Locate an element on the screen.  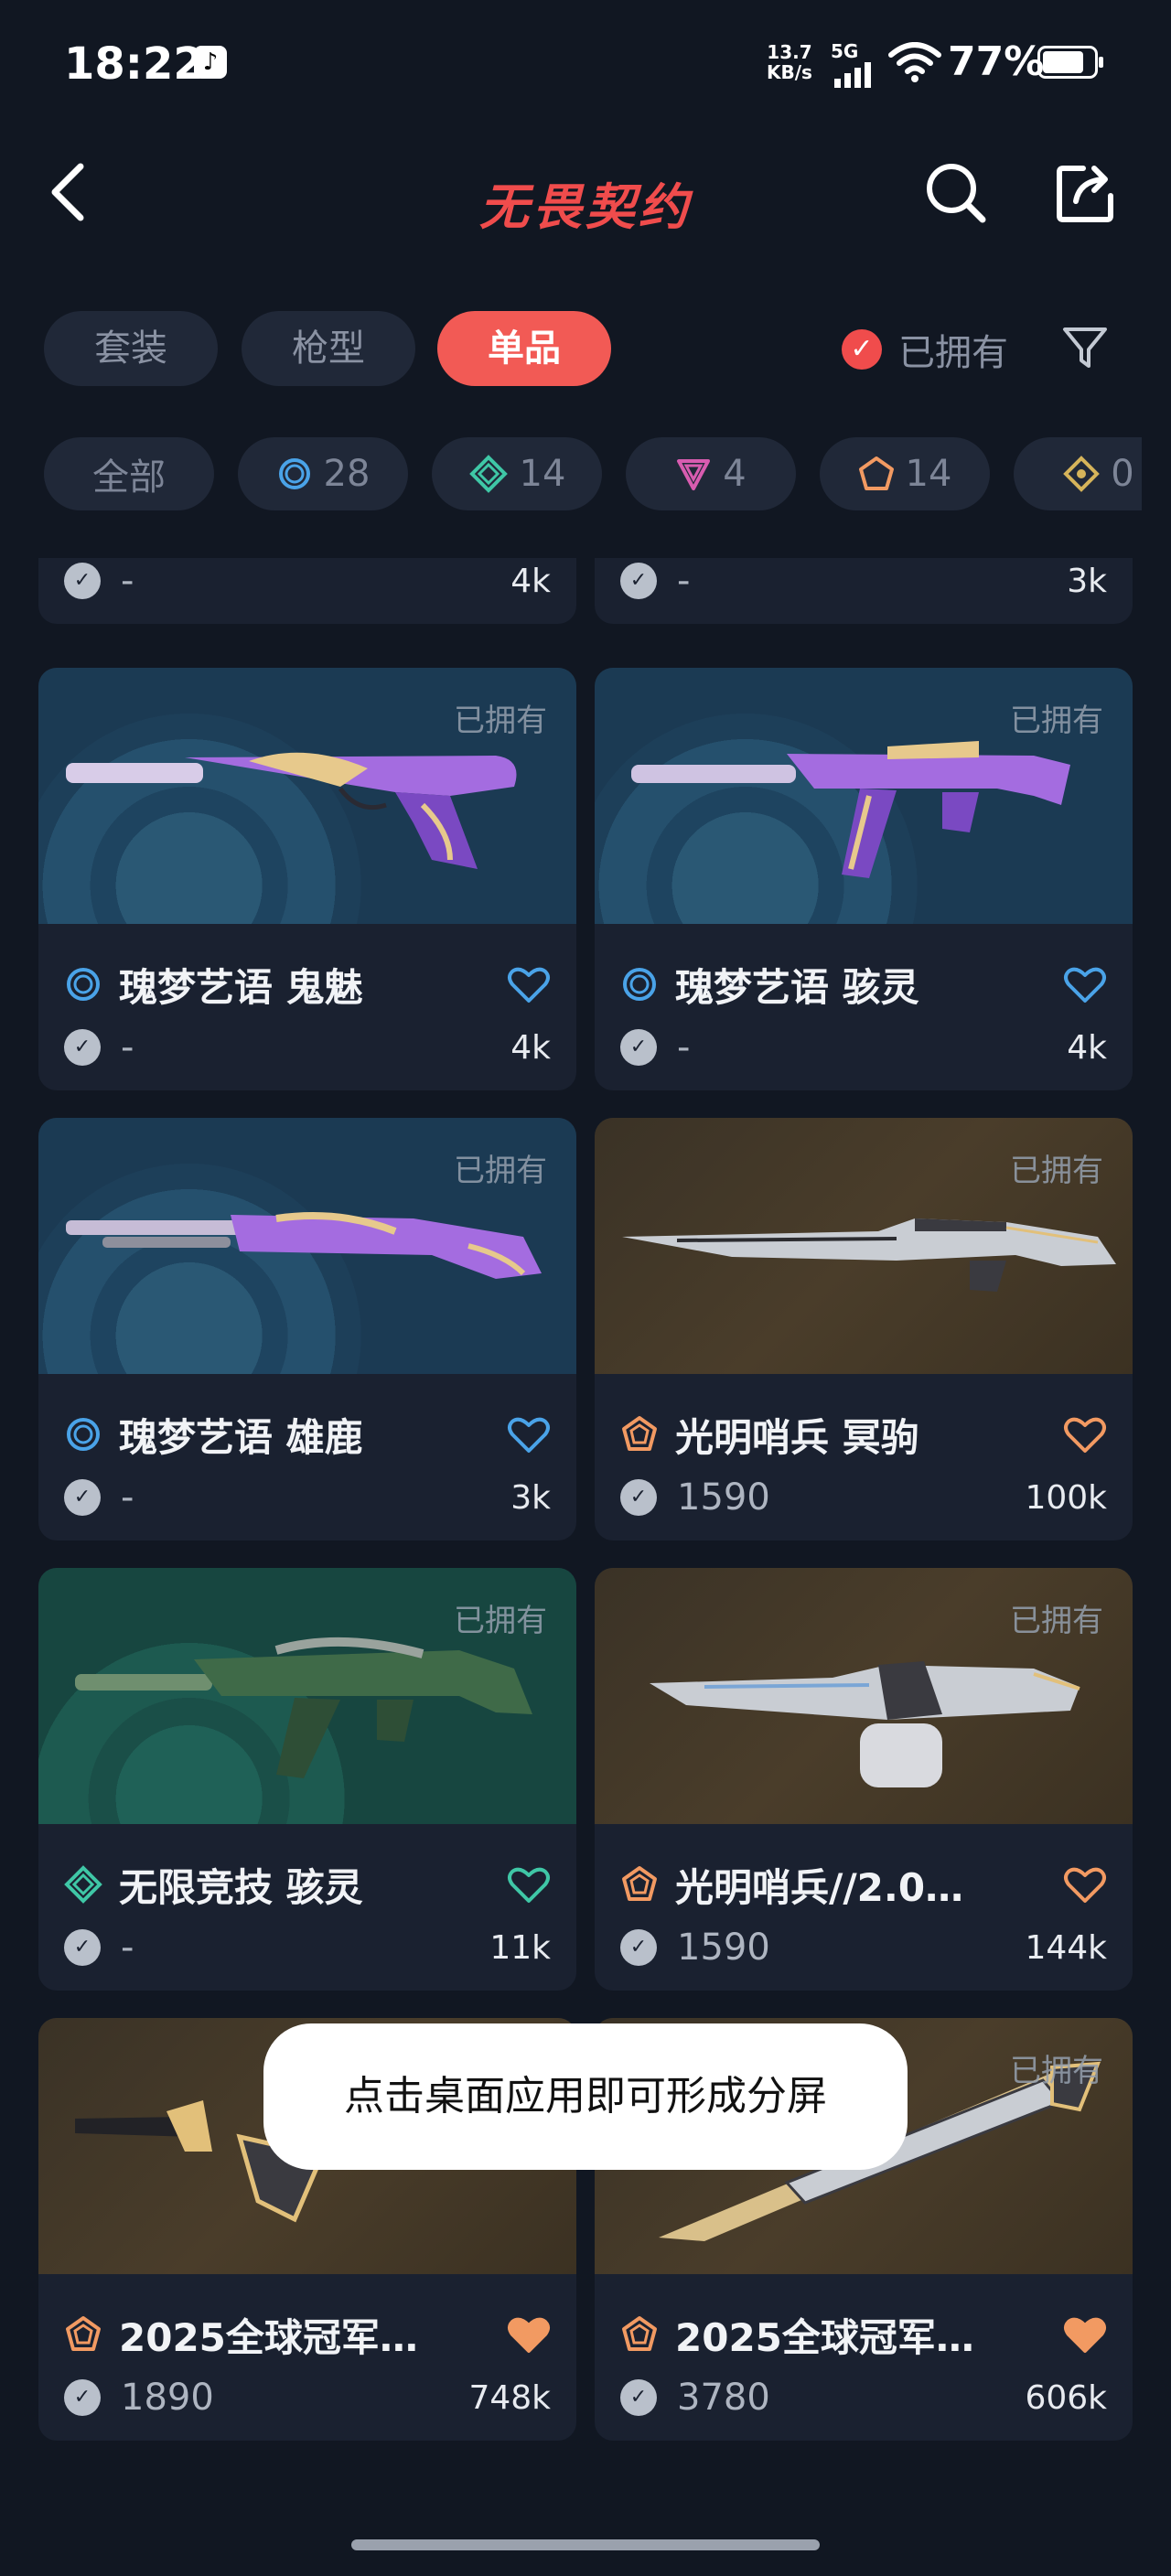
item-likes: 748k is located at coordinates (509, 2397).